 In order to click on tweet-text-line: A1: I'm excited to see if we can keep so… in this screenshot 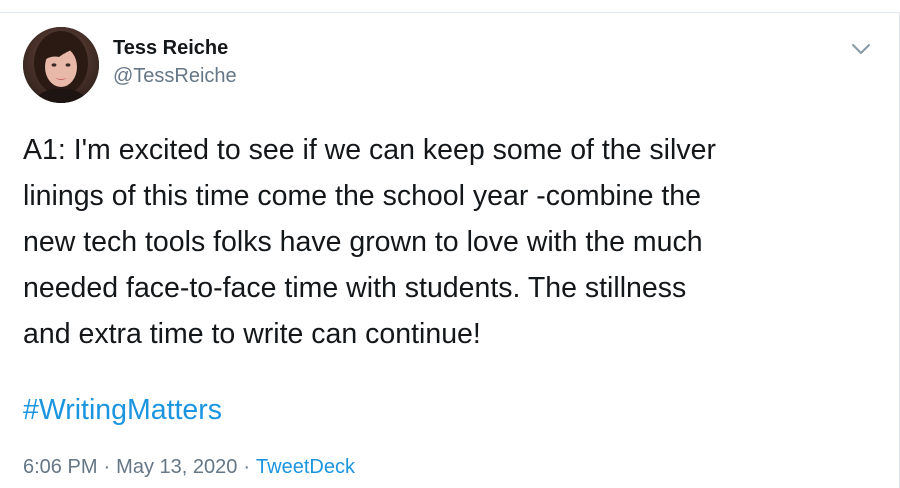, I will do `click(369, 150)`.